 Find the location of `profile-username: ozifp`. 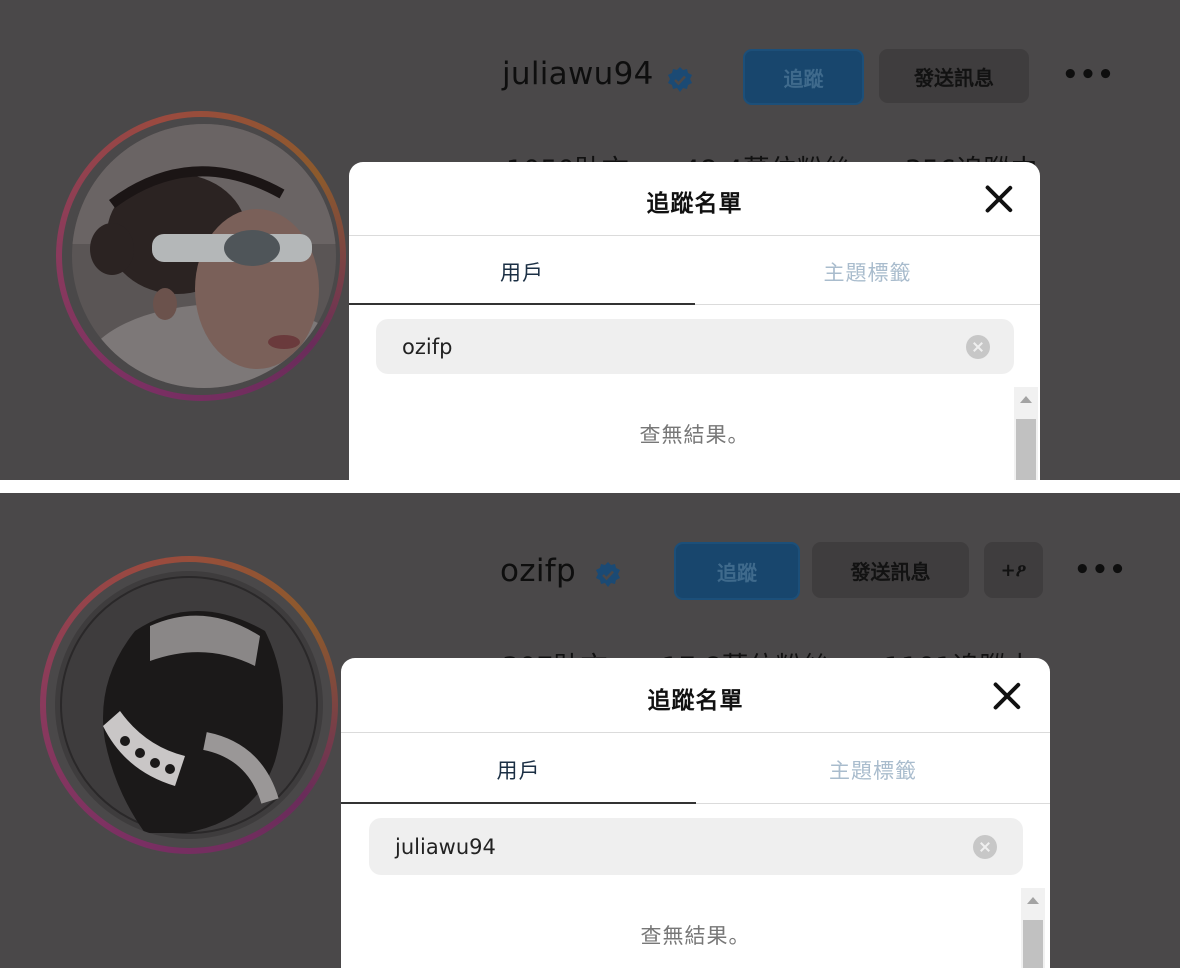

profile-username: ozifp is located at coordinates (538, 571).